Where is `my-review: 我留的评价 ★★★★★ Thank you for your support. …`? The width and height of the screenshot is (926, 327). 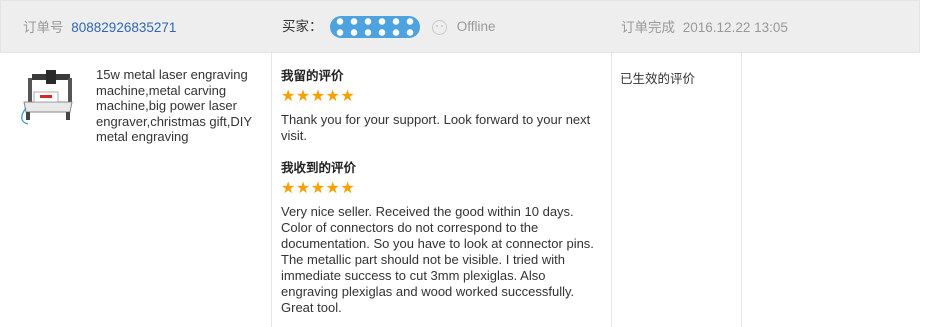
my-review: 我留的评价 ★★★★★ Thank you for your support. … is located at coordinates (441, 106).